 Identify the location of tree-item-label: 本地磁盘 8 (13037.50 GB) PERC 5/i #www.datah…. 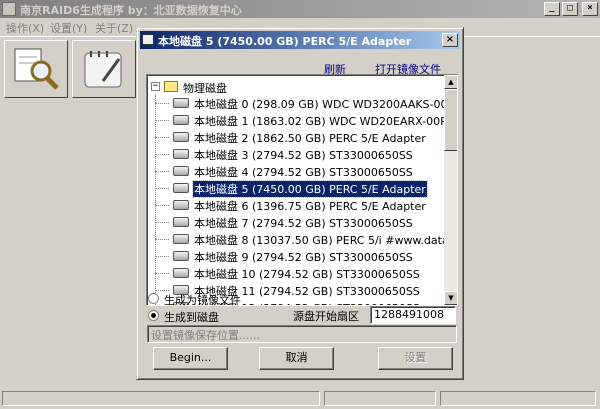
(319, 240).